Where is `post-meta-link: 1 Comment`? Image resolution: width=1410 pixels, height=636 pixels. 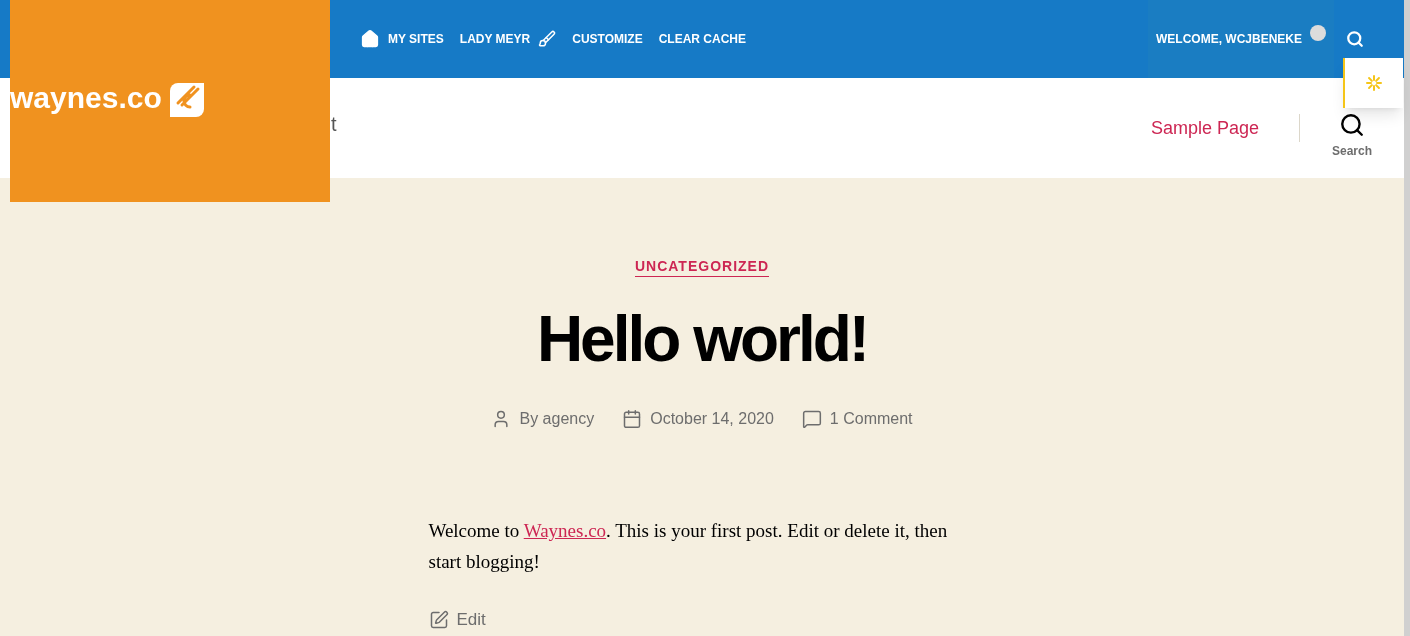
post-meta-link: 1 Comment is located at coordinates (871, 419).